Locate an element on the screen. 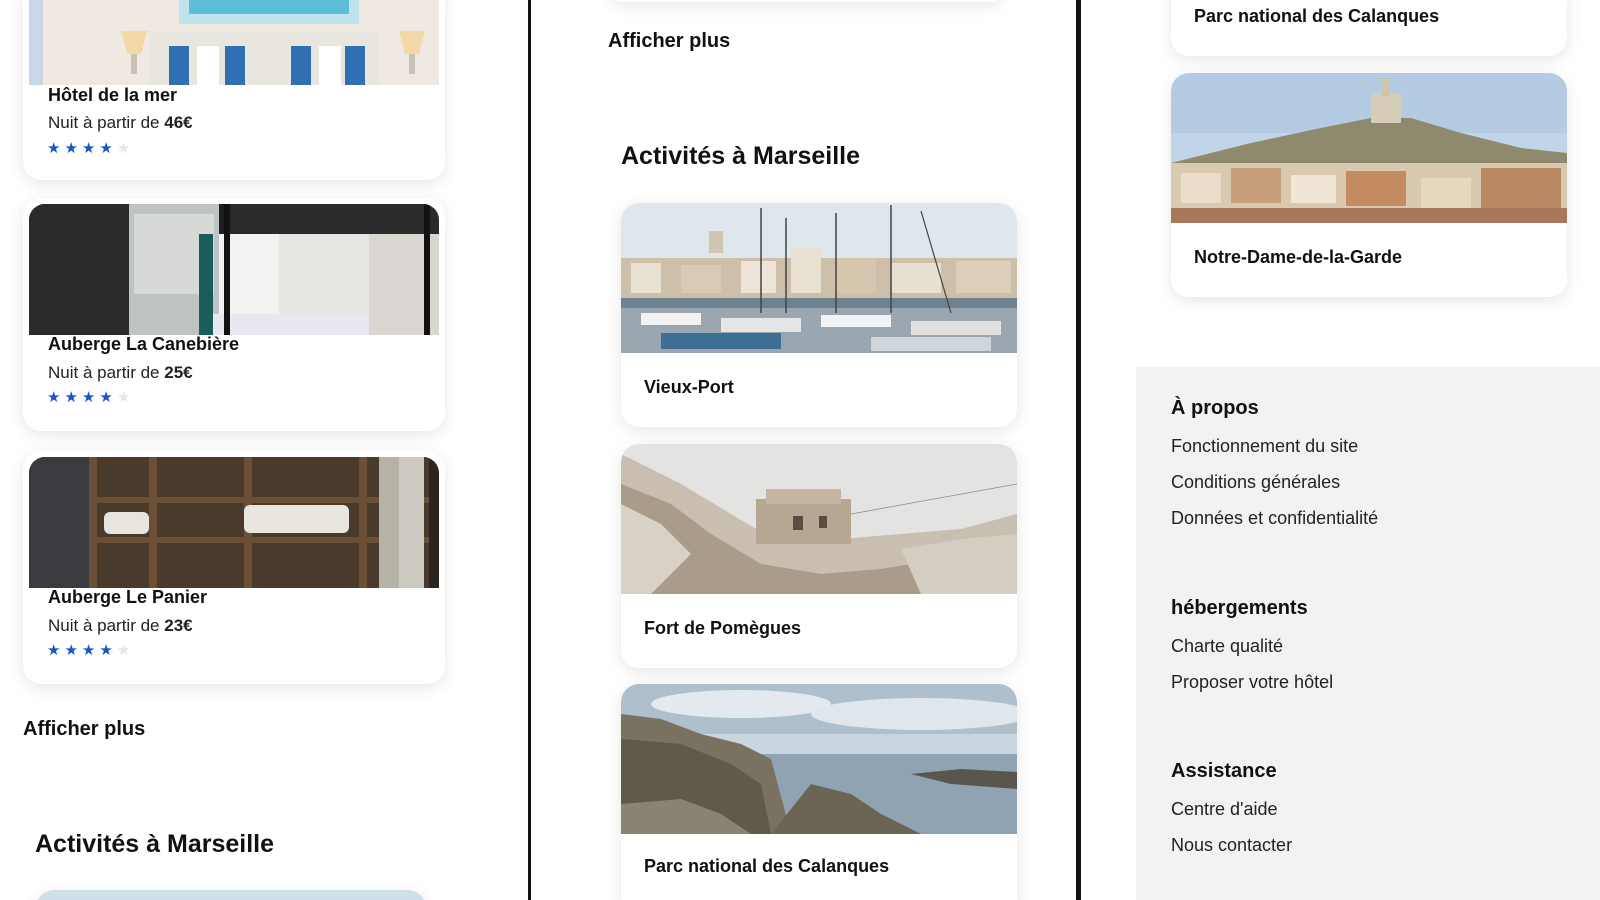 This screenshot has width=1600, height=900. footer-link: Centre d'aide is located at coordinates (1224, 809).